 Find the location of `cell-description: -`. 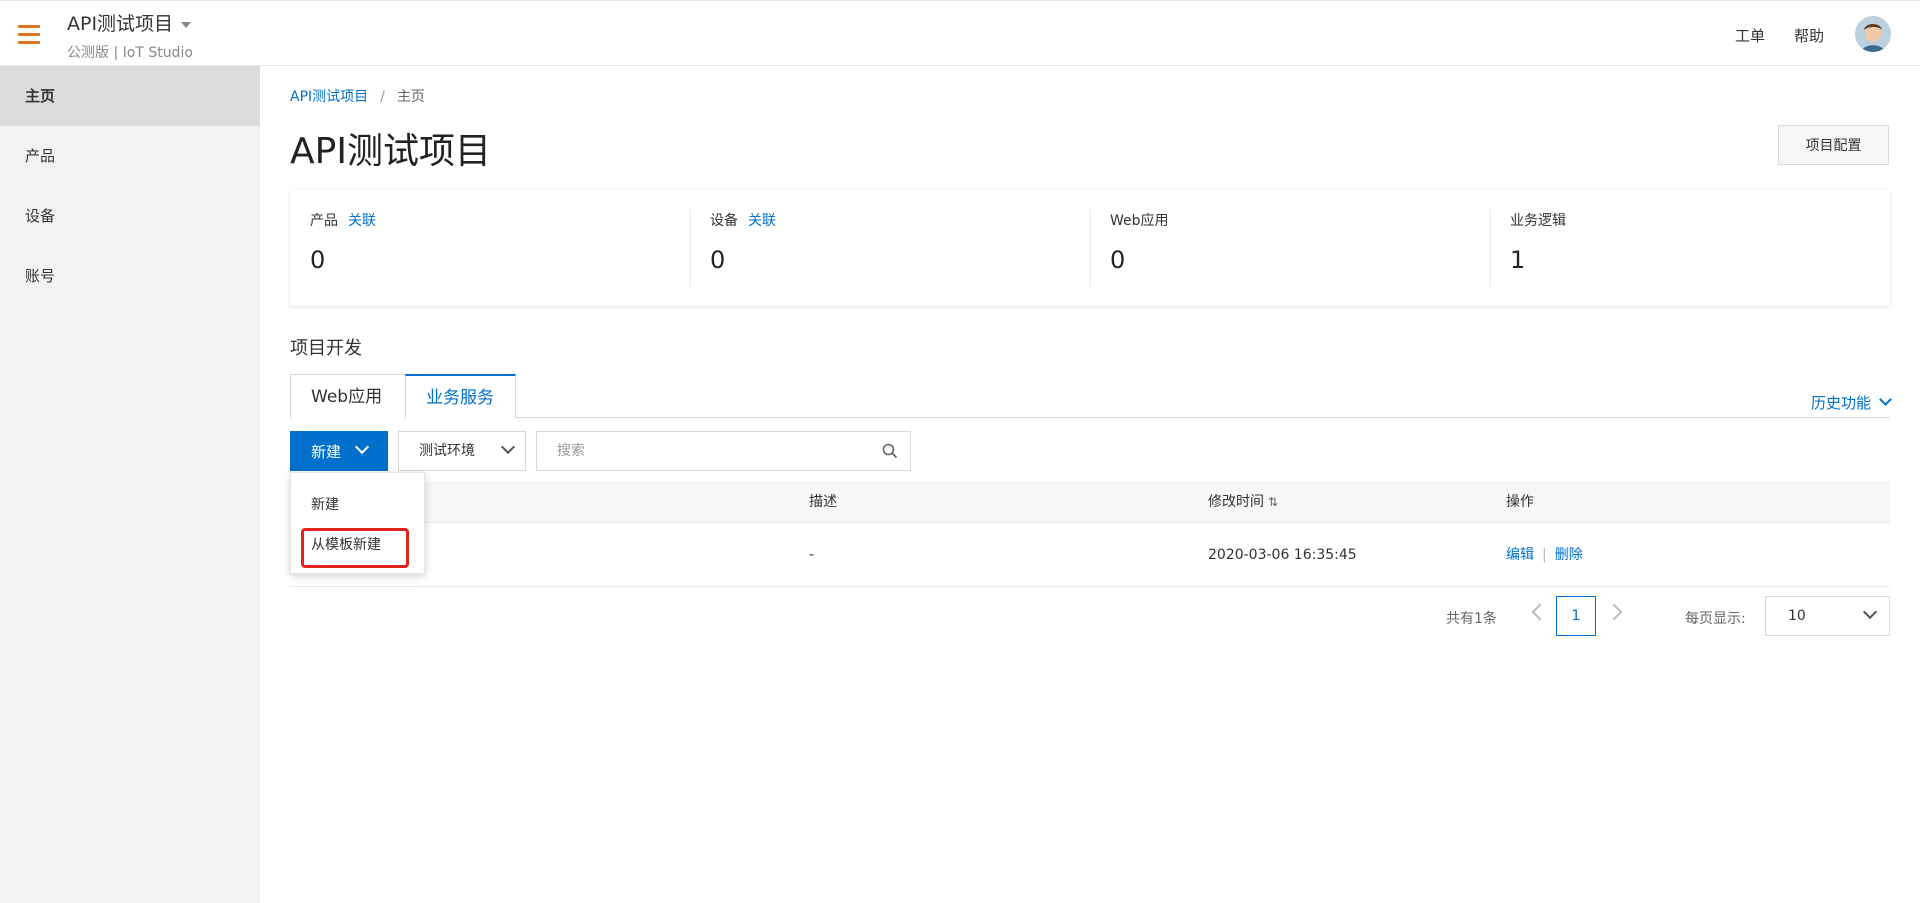

cell-description: - is located at coordinates (812, 555).